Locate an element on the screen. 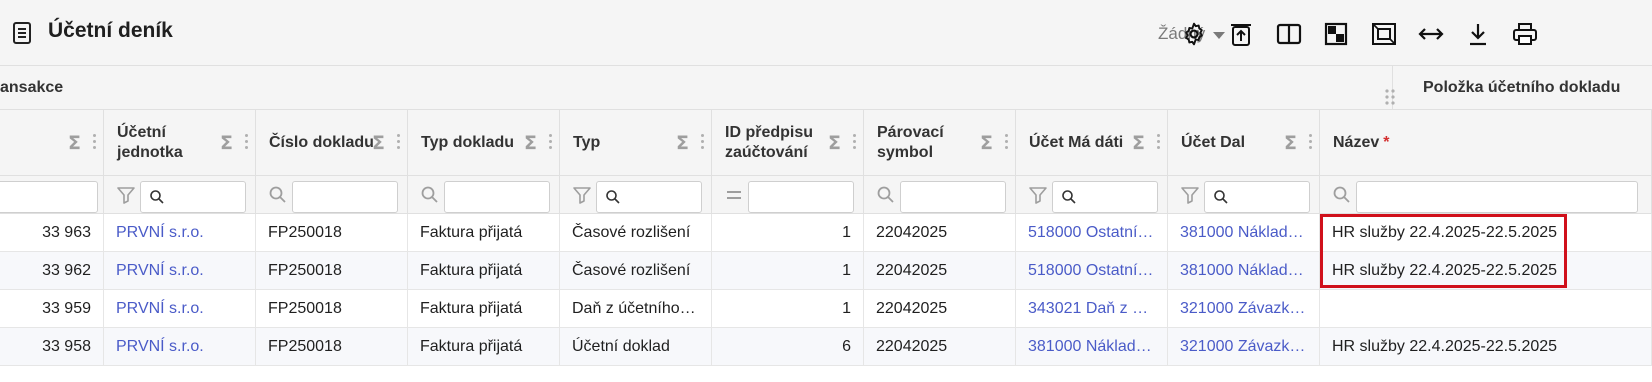 The height and width of the screenshot is (382, 1652). print-icon is located at coordinates (1525, 34).